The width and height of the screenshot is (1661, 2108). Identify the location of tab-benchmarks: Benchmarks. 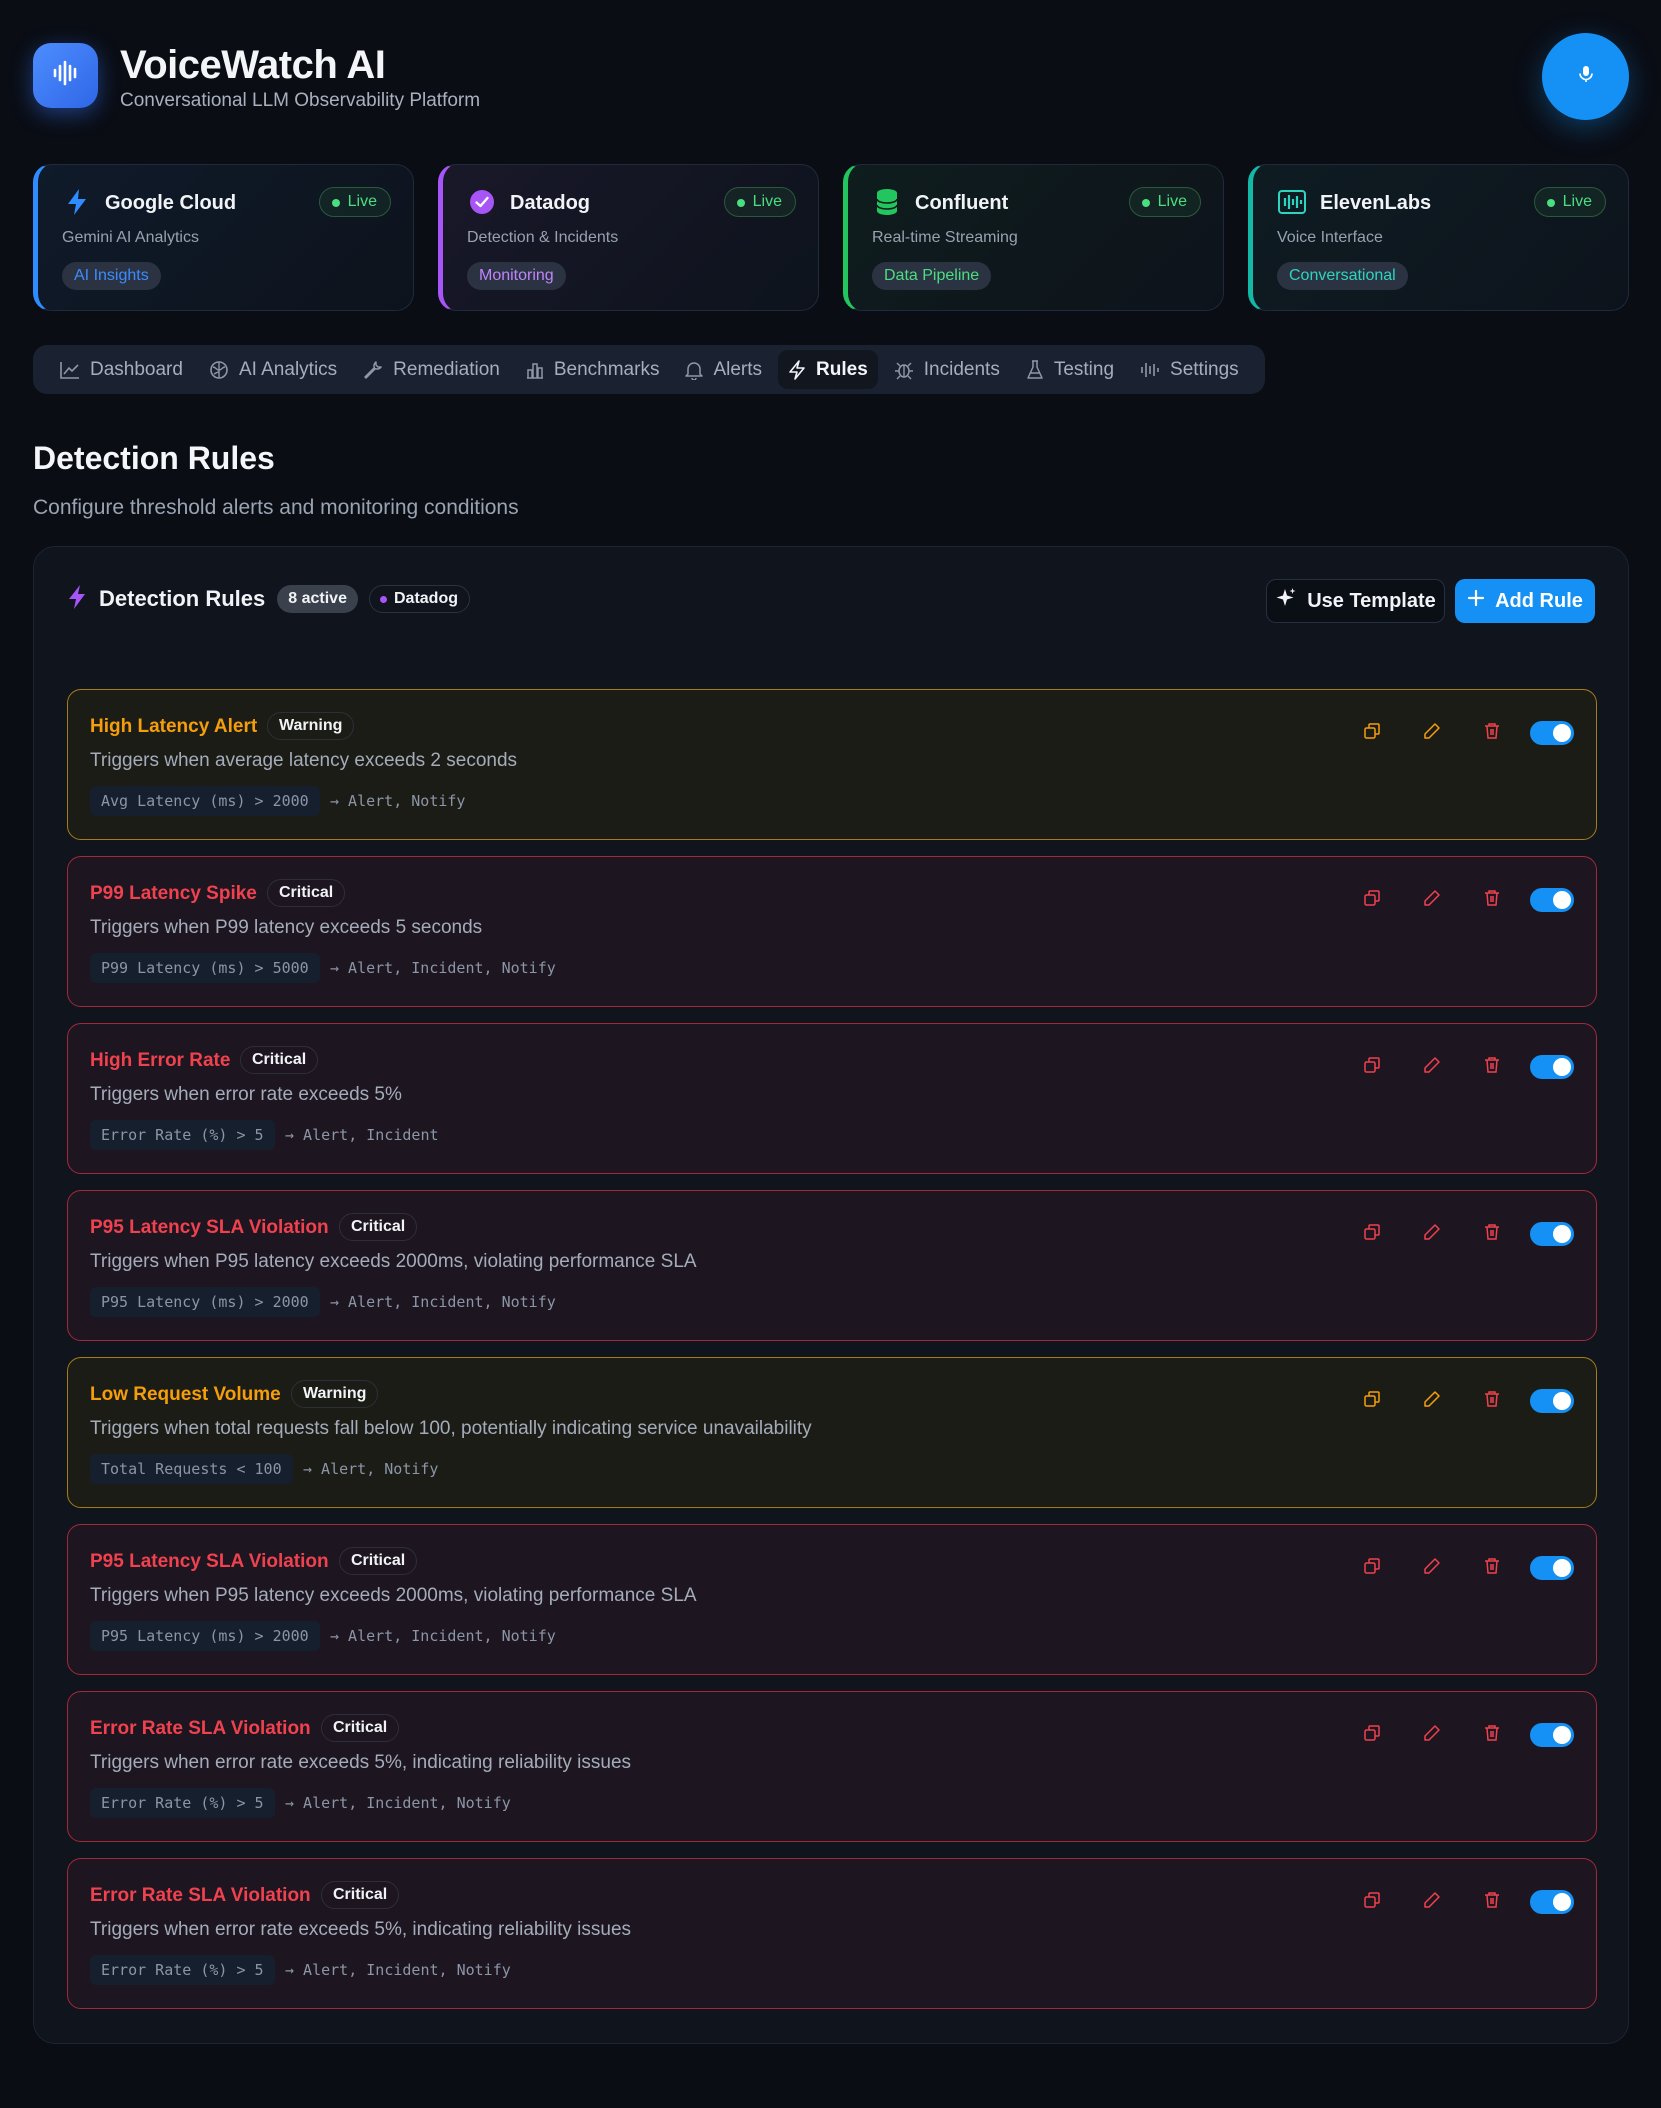
(593, 369).